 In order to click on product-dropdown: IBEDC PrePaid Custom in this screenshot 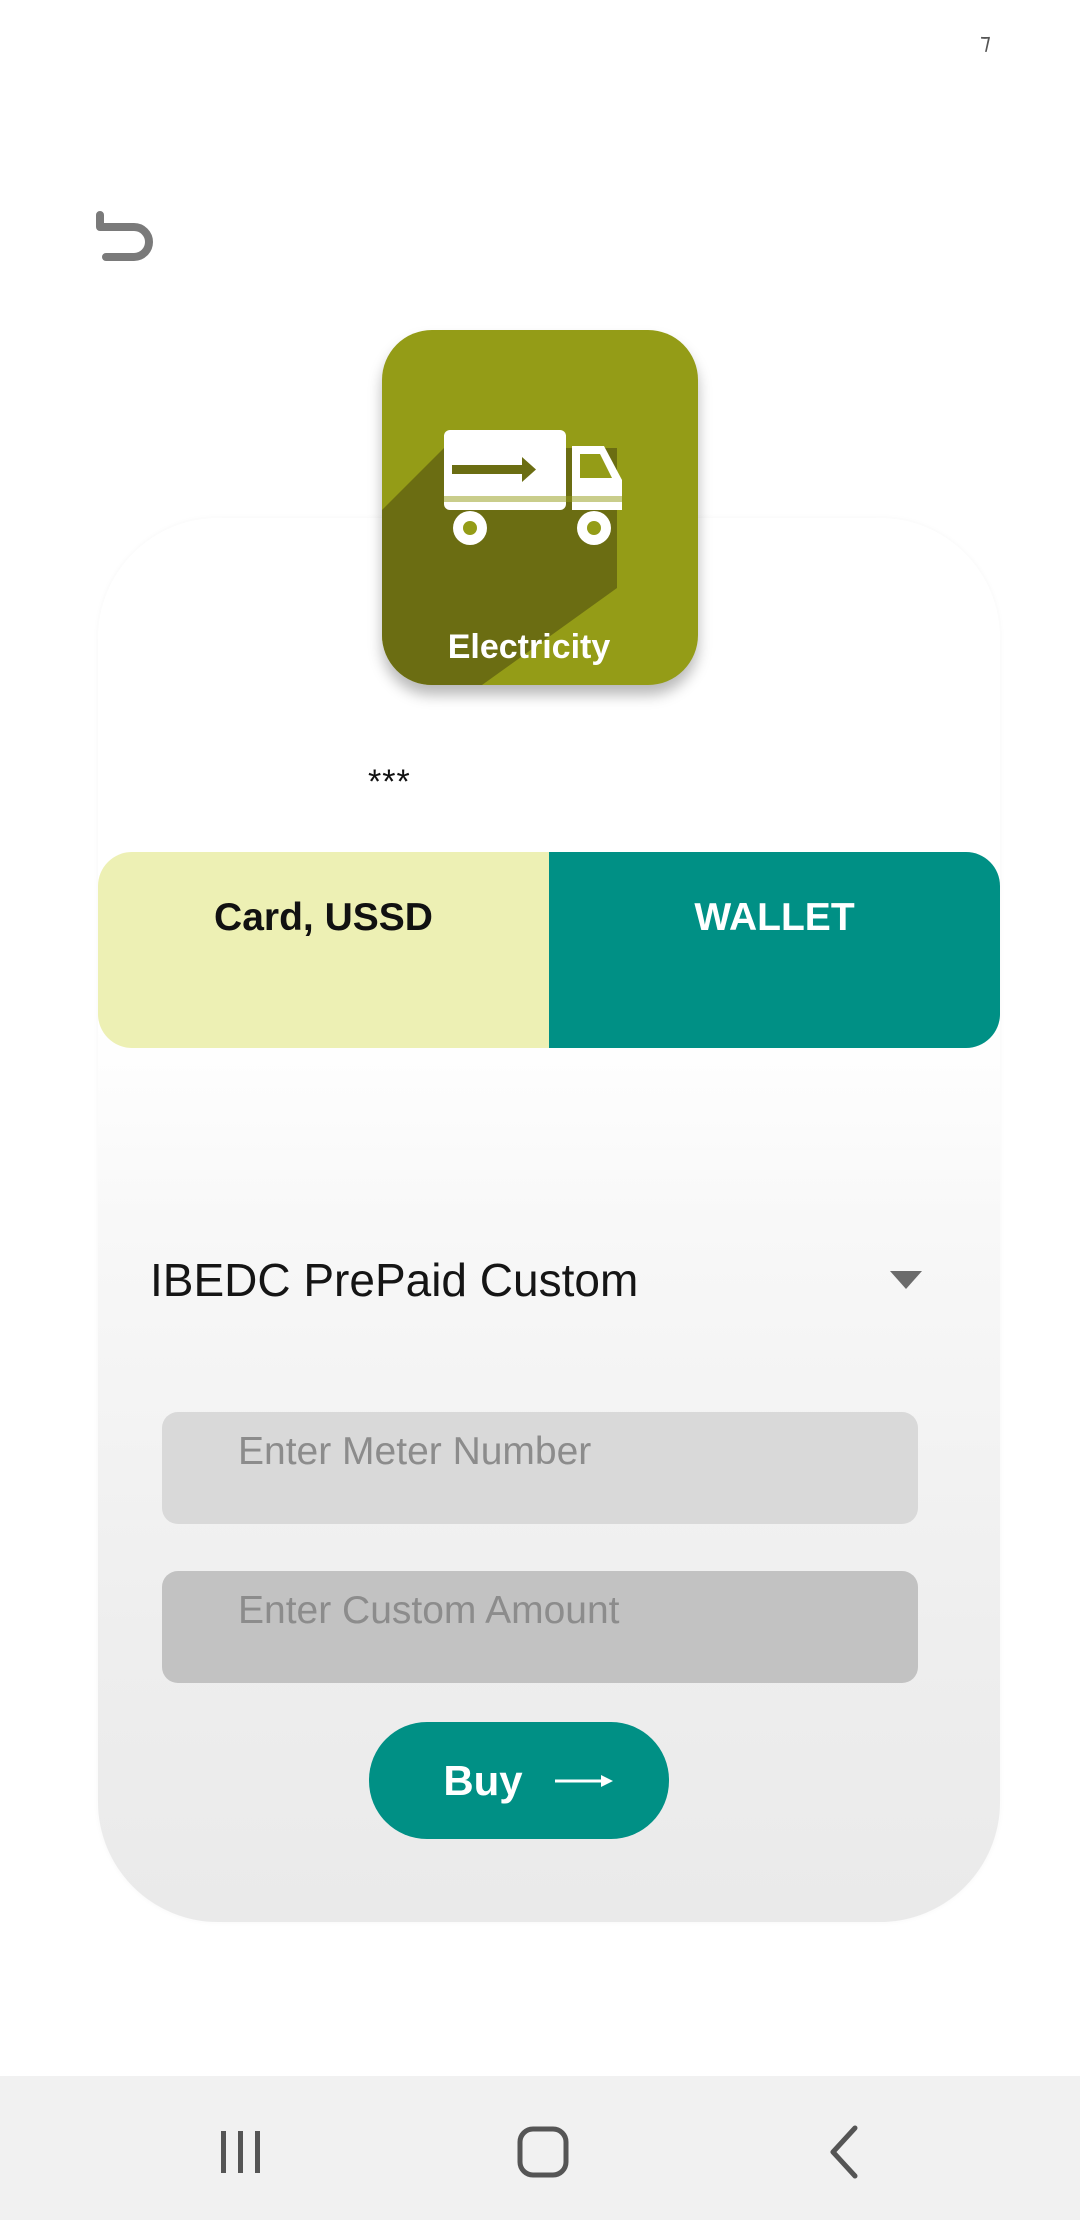, I will do `click(540, 1280)`.